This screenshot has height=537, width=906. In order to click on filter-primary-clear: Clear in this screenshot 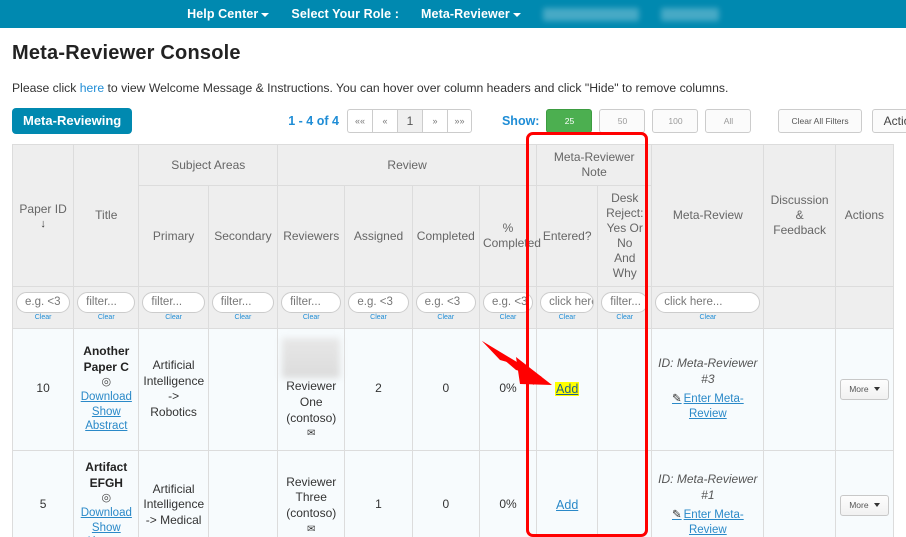, I will do `click(173, 318)`.